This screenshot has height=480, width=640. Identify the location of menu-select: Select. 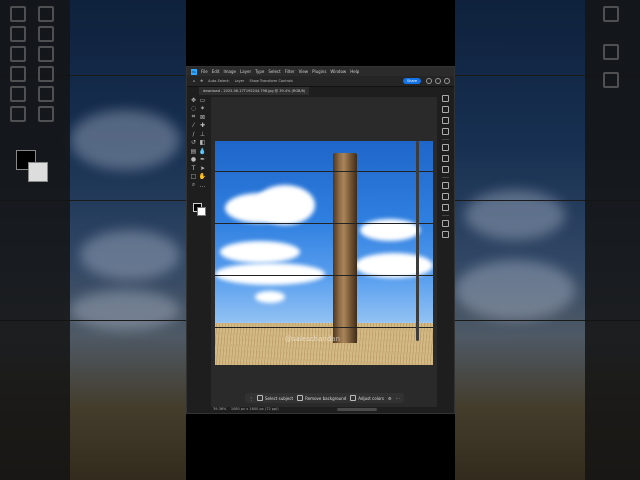
(274, 71).